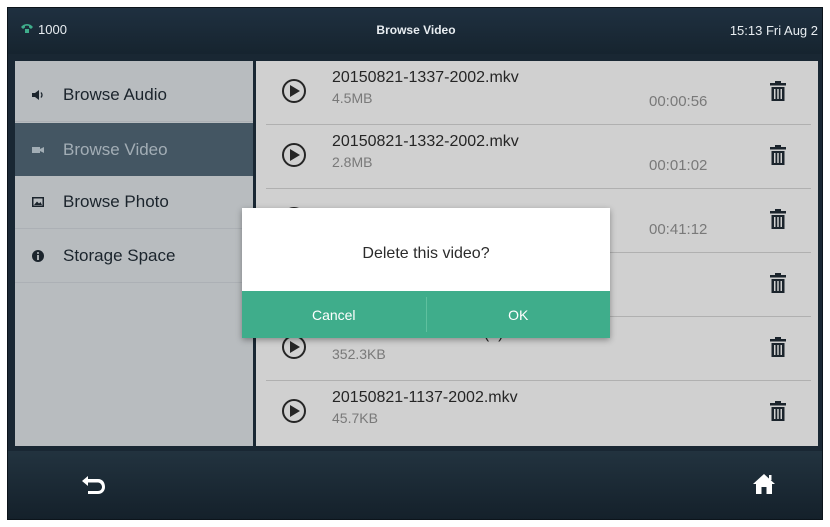 The height and width of the screenshot is (527, 830). What do you see at coordinates (415, 485) in the screenshot?
I see `bottom-nav-bar` at bounding box center [415, 485].